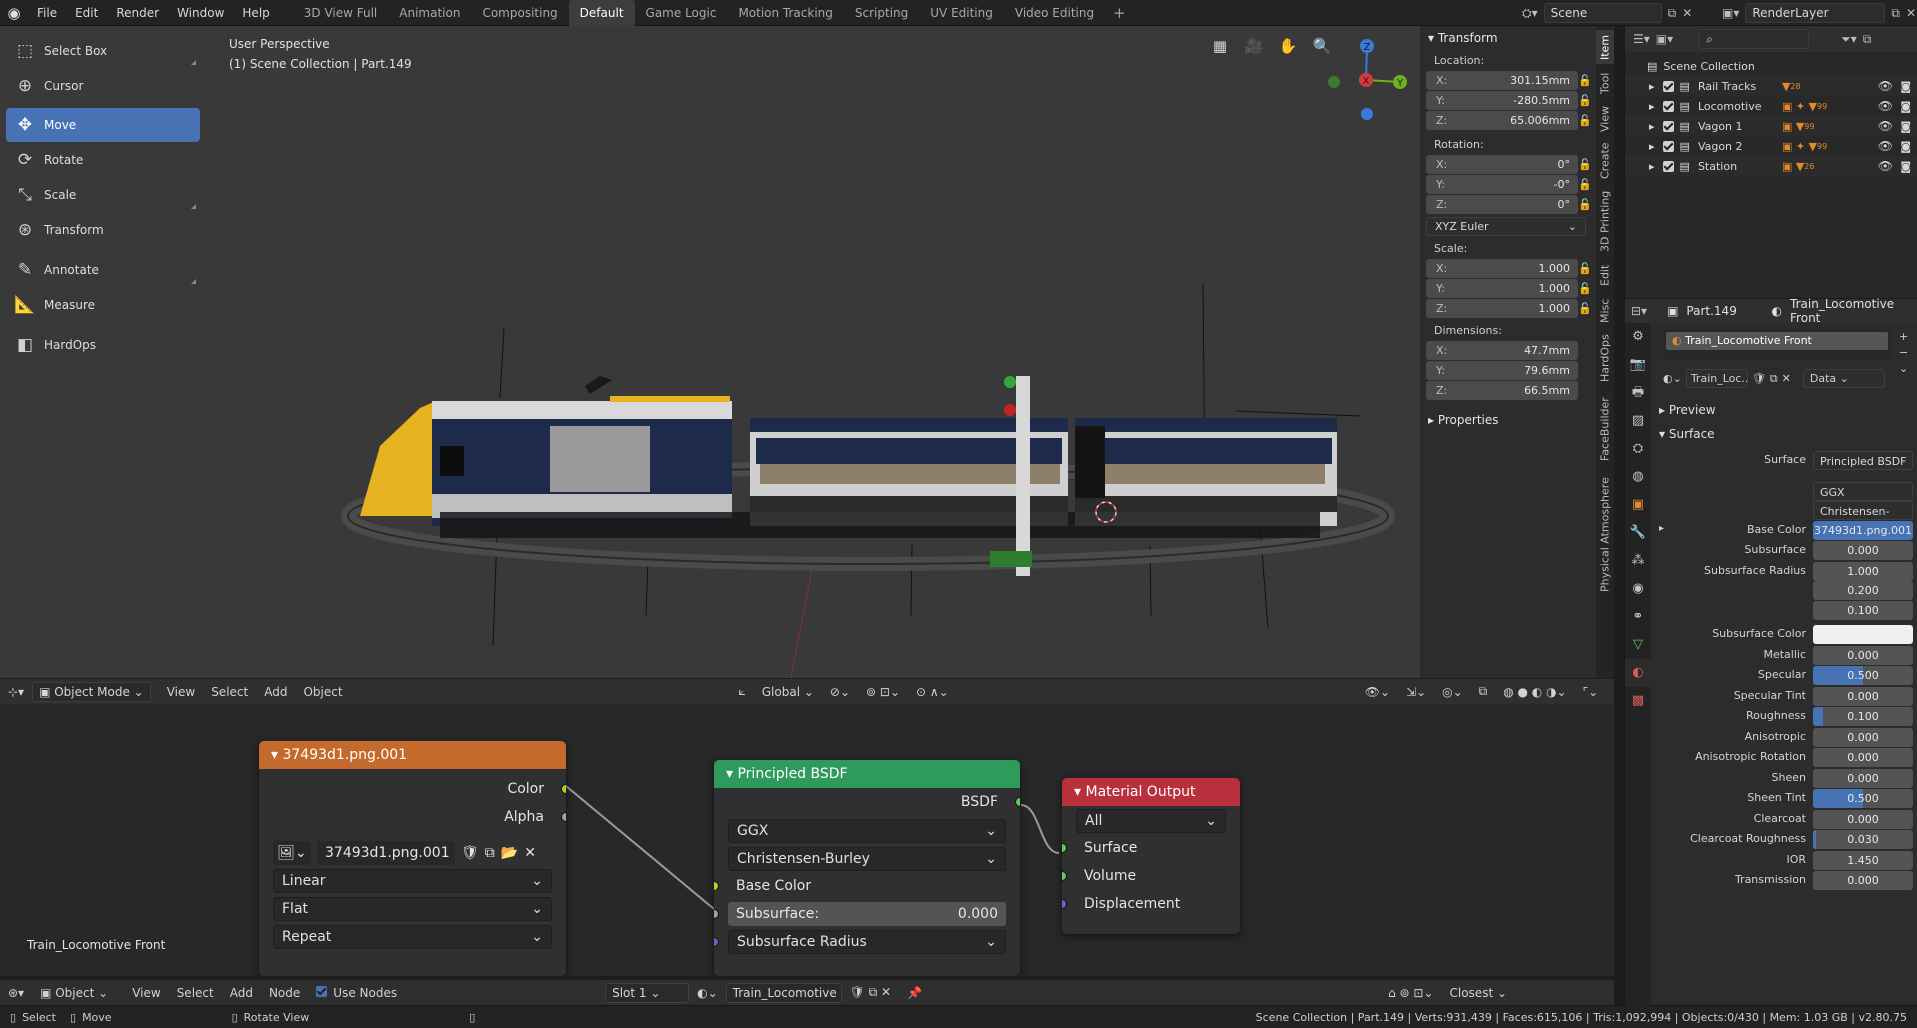 The height and width of the screenshot is (1028, 1917). Describe the element at coordinates (883, 692) in the screenshot. I see `snap-icon: ⊚ ⊡⌄` at that location.